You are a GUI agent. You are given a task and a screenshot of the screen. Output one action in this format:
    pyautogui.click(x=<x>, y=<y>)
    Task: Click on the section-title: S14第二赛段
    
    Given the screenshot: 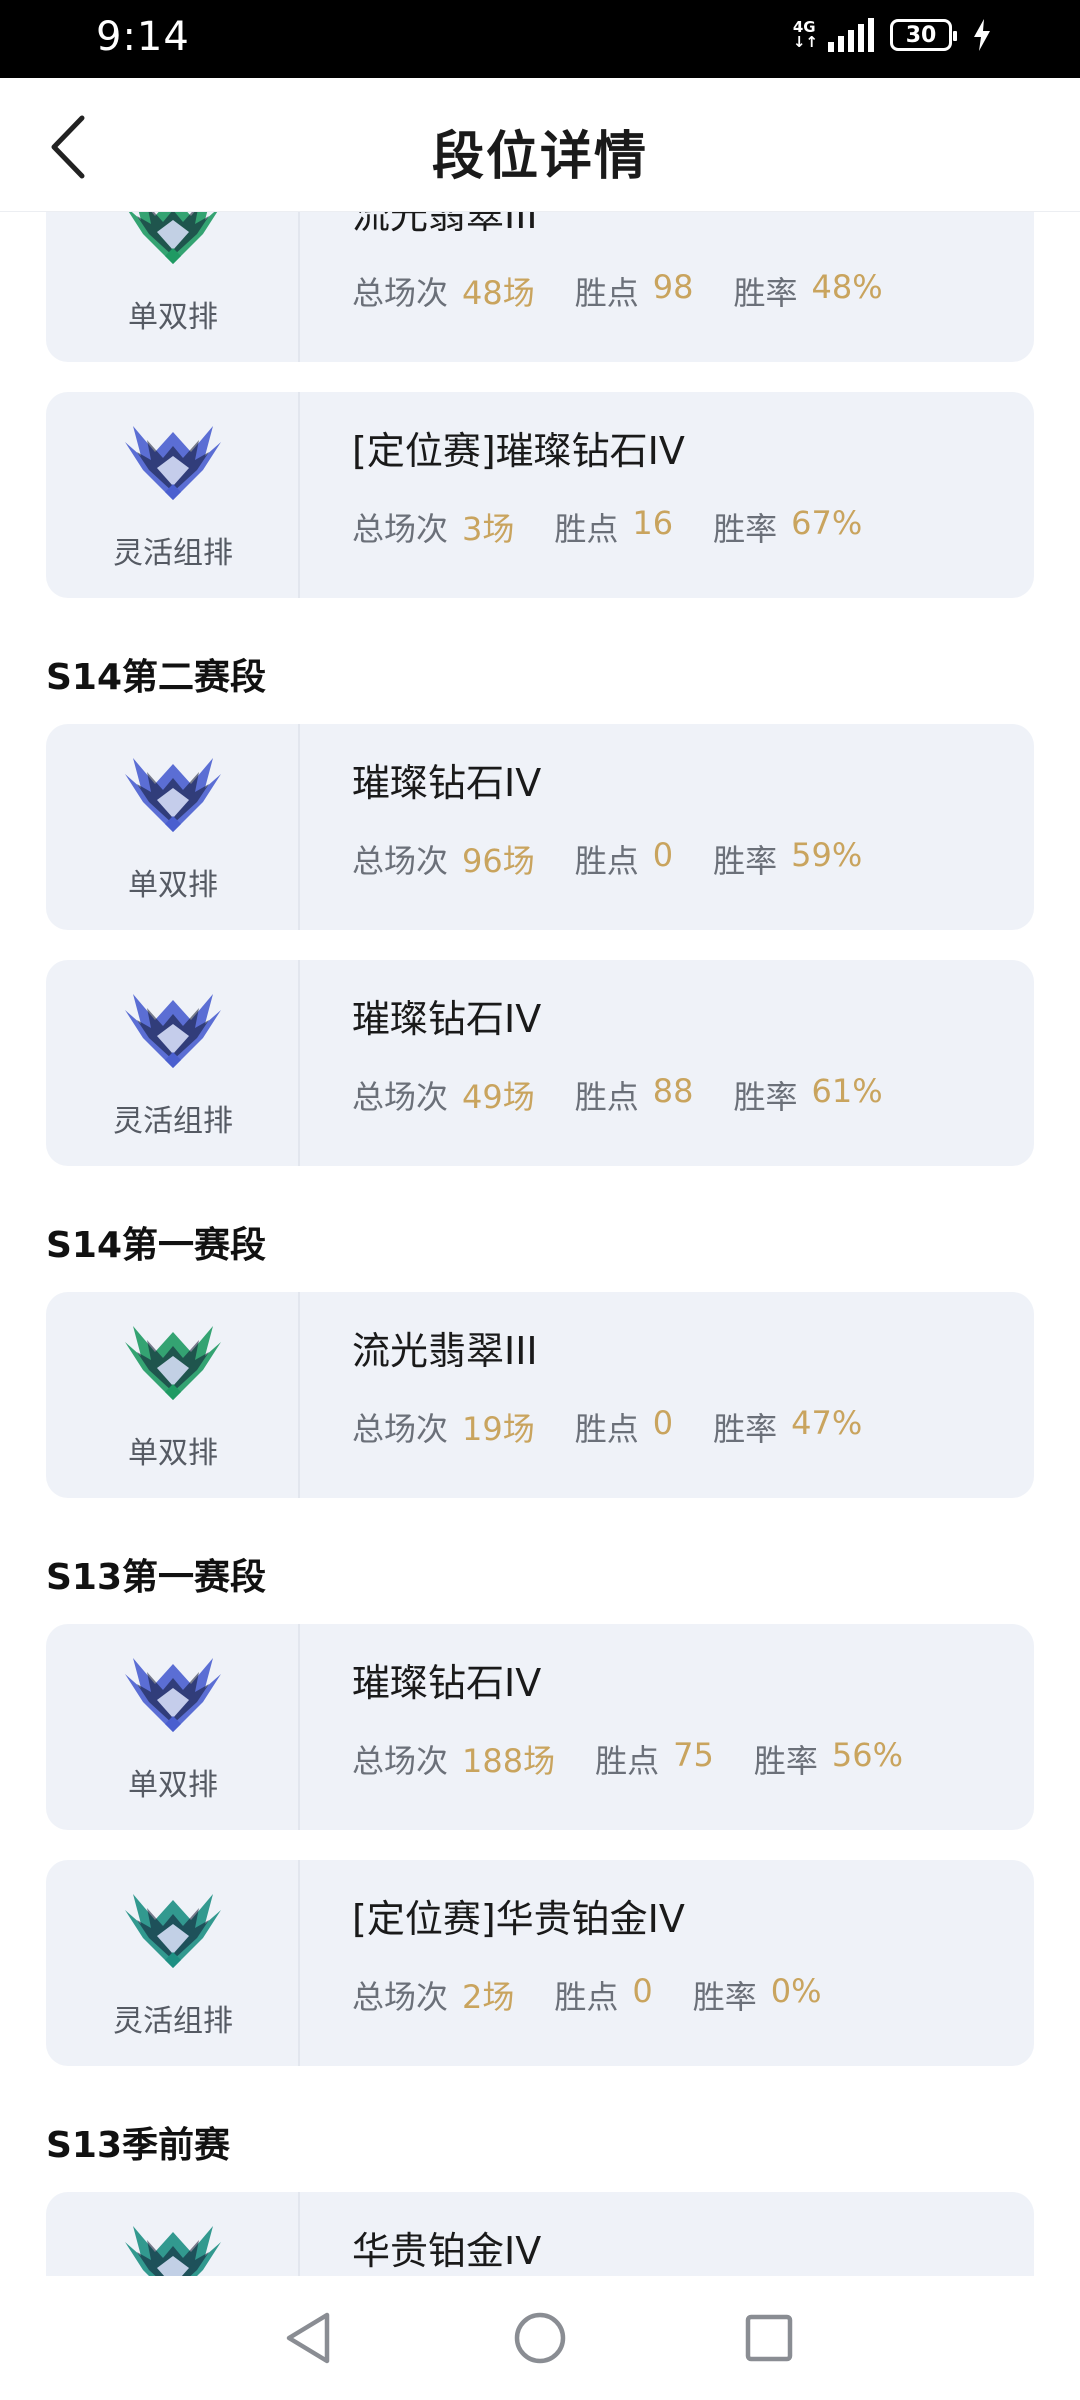 What is the action you would take?
    pyautogui.click(x=156, y=677)
    